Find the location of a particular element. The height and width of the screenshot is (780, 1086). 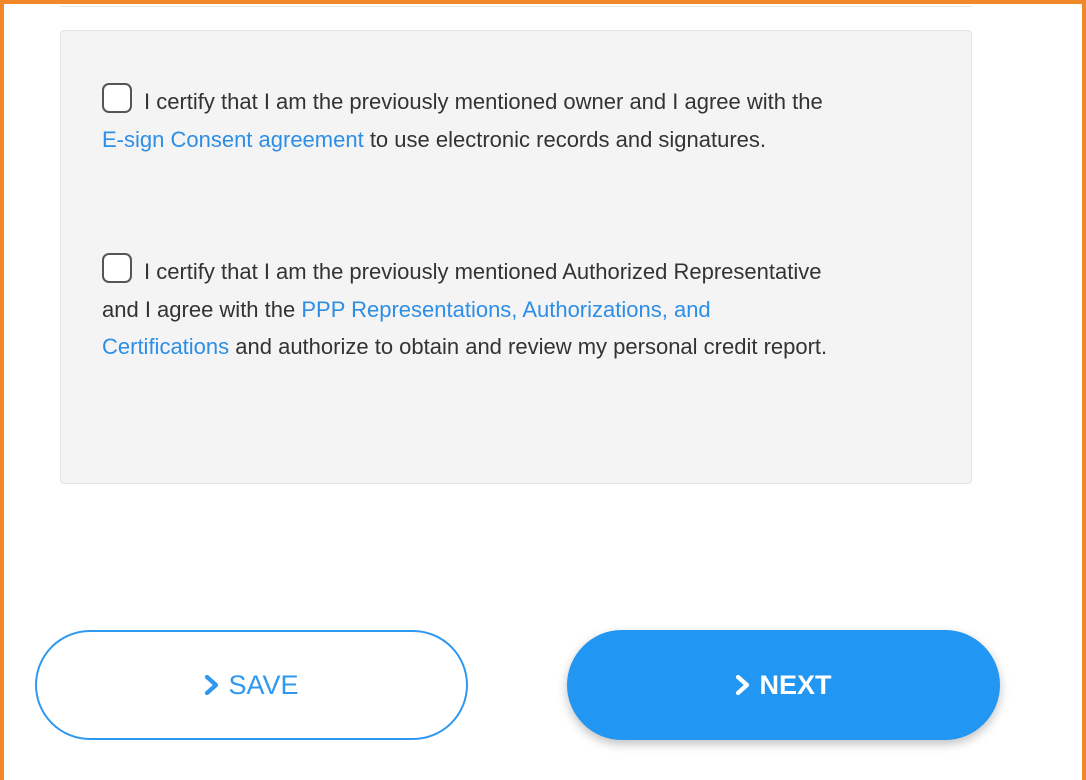

esign-consent-checkbox is located at coordinates (117, 98).